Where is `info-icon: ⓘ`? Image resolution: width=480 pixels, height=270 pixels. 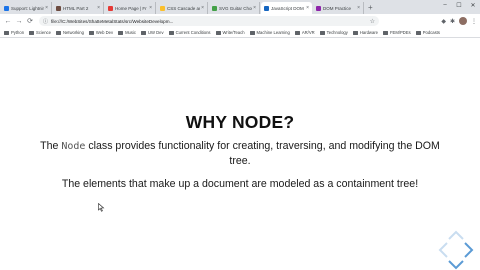 info-icon: ⓘ is located at coordinates (45, 21).